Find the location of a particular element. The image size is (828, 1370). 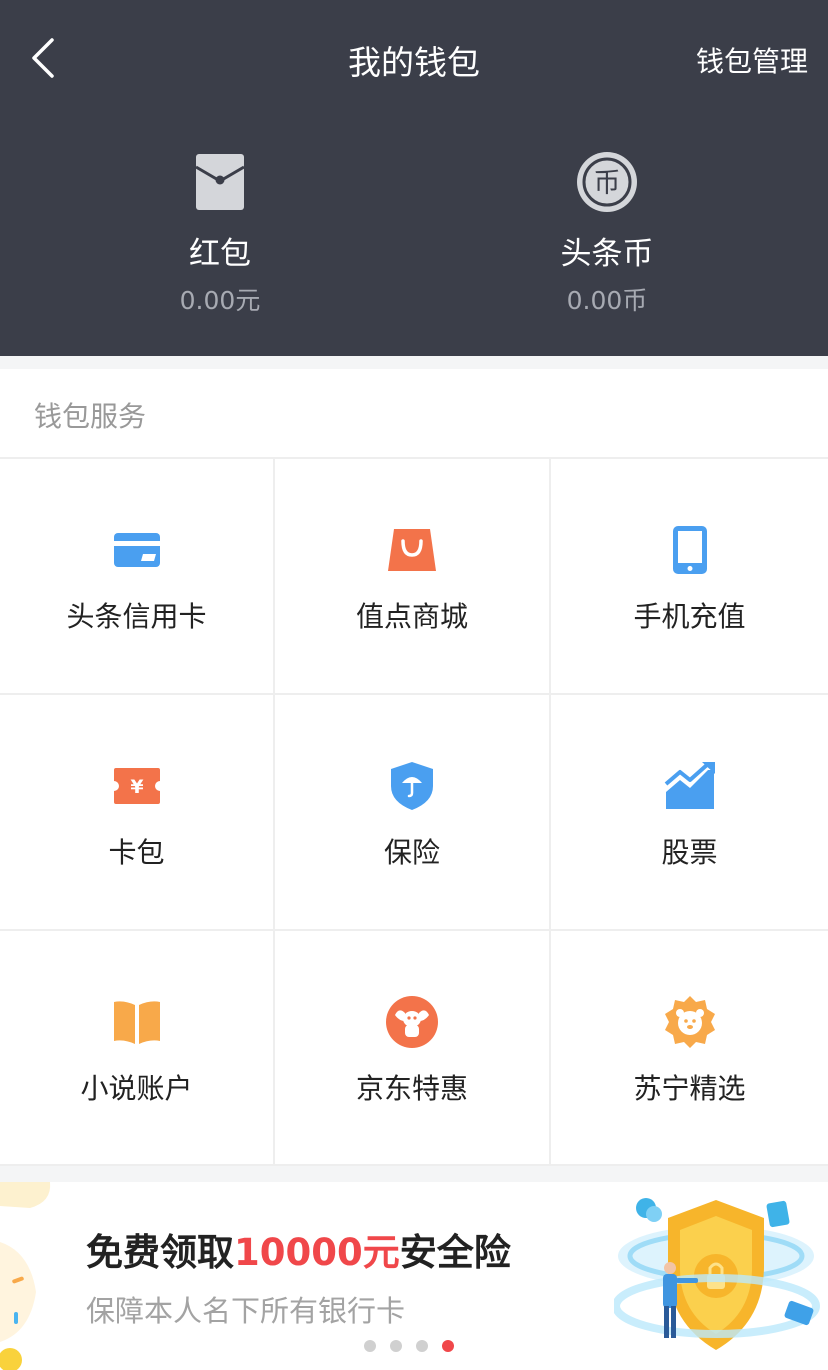

promo-banner: 免费领取10000元安全险 保障本人名下所有银行卡 is located at coordinates (414, 1276).